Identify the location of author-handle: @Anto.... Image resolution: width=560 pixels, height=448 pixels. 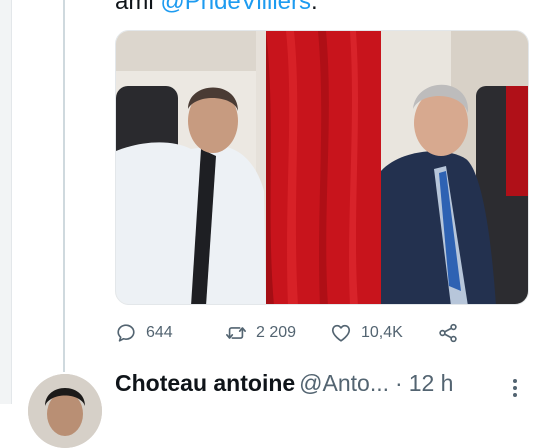
(344, 383).